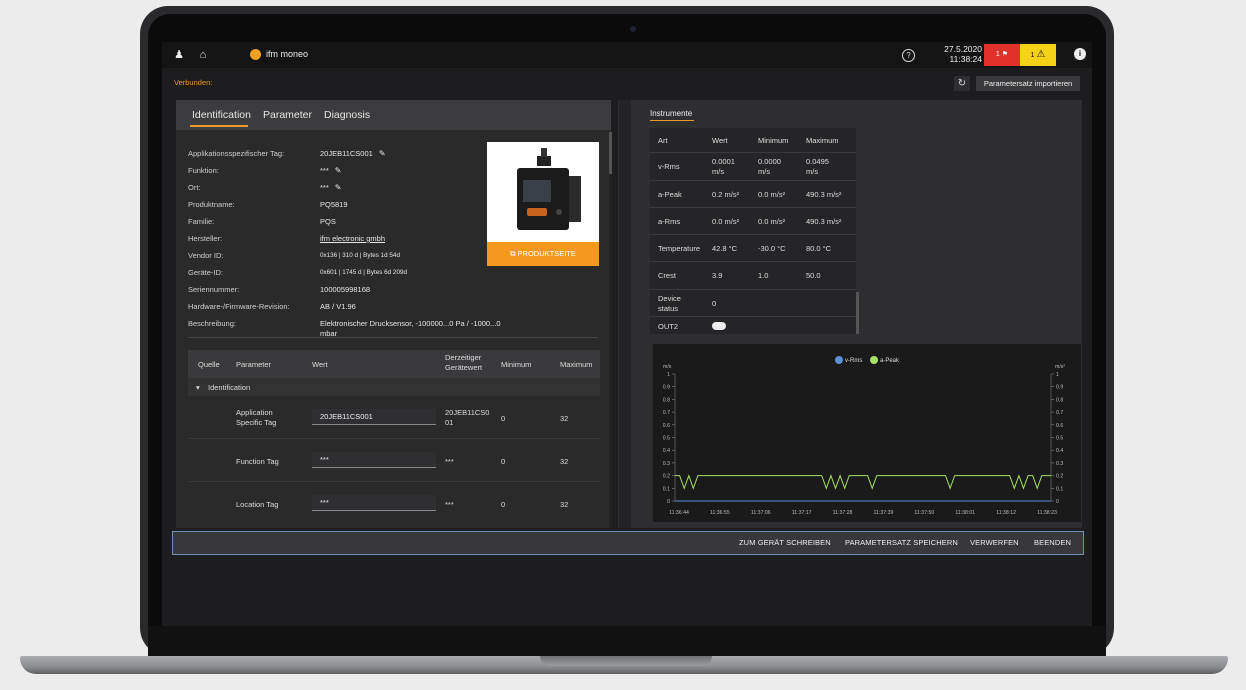 This screenshot has height=690, width=1246. I want to click on value-line2: m/s, so click(718, 171).